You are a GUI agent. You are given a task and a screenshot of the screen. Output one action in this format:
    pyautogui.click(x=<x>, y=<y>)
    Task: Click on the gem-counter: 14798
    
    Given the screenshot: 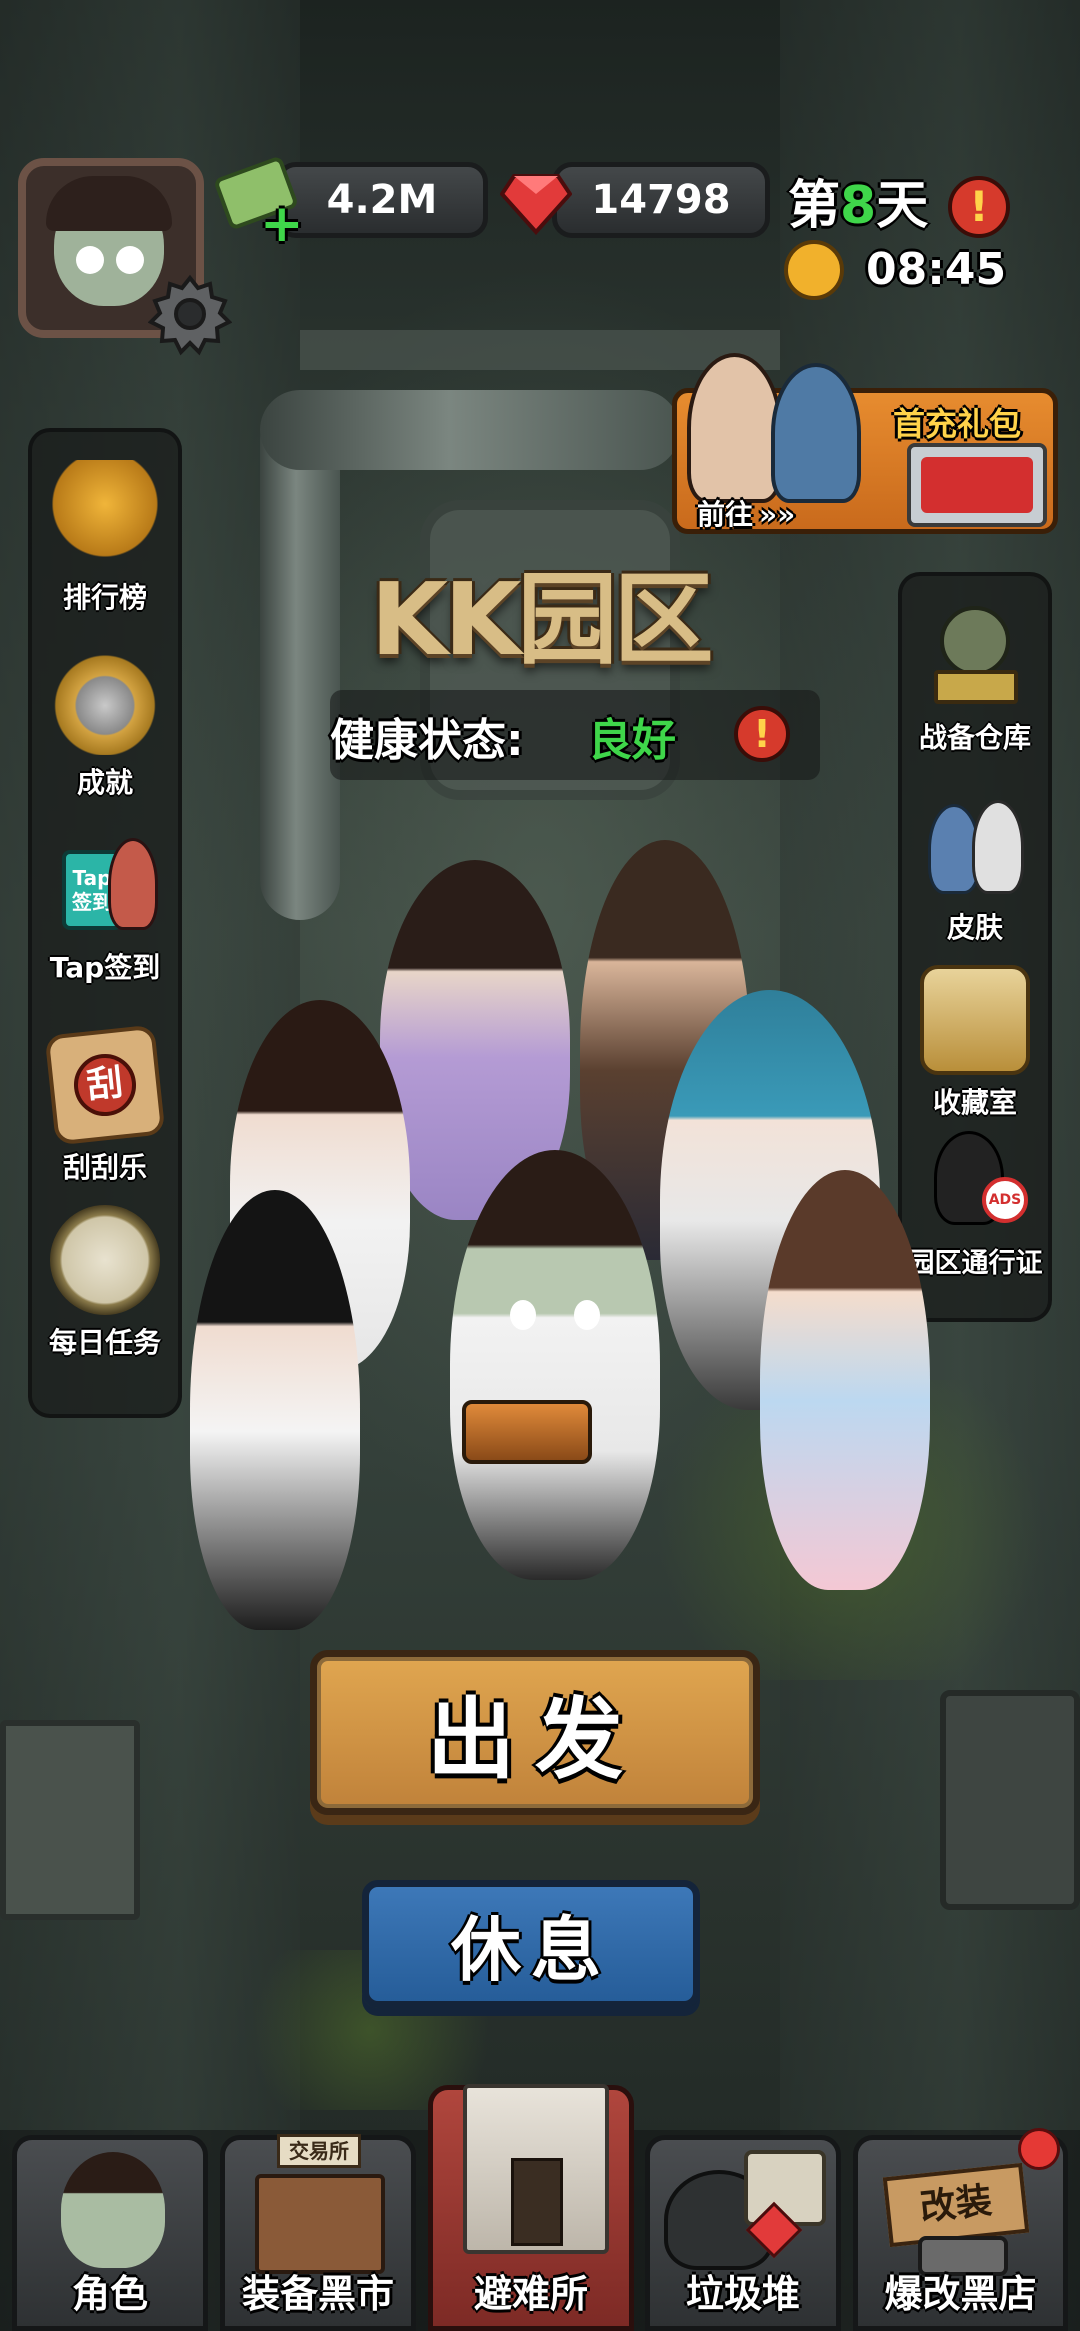 What is the action you would take?
    pyautogui.click(x=661, y=200)
    